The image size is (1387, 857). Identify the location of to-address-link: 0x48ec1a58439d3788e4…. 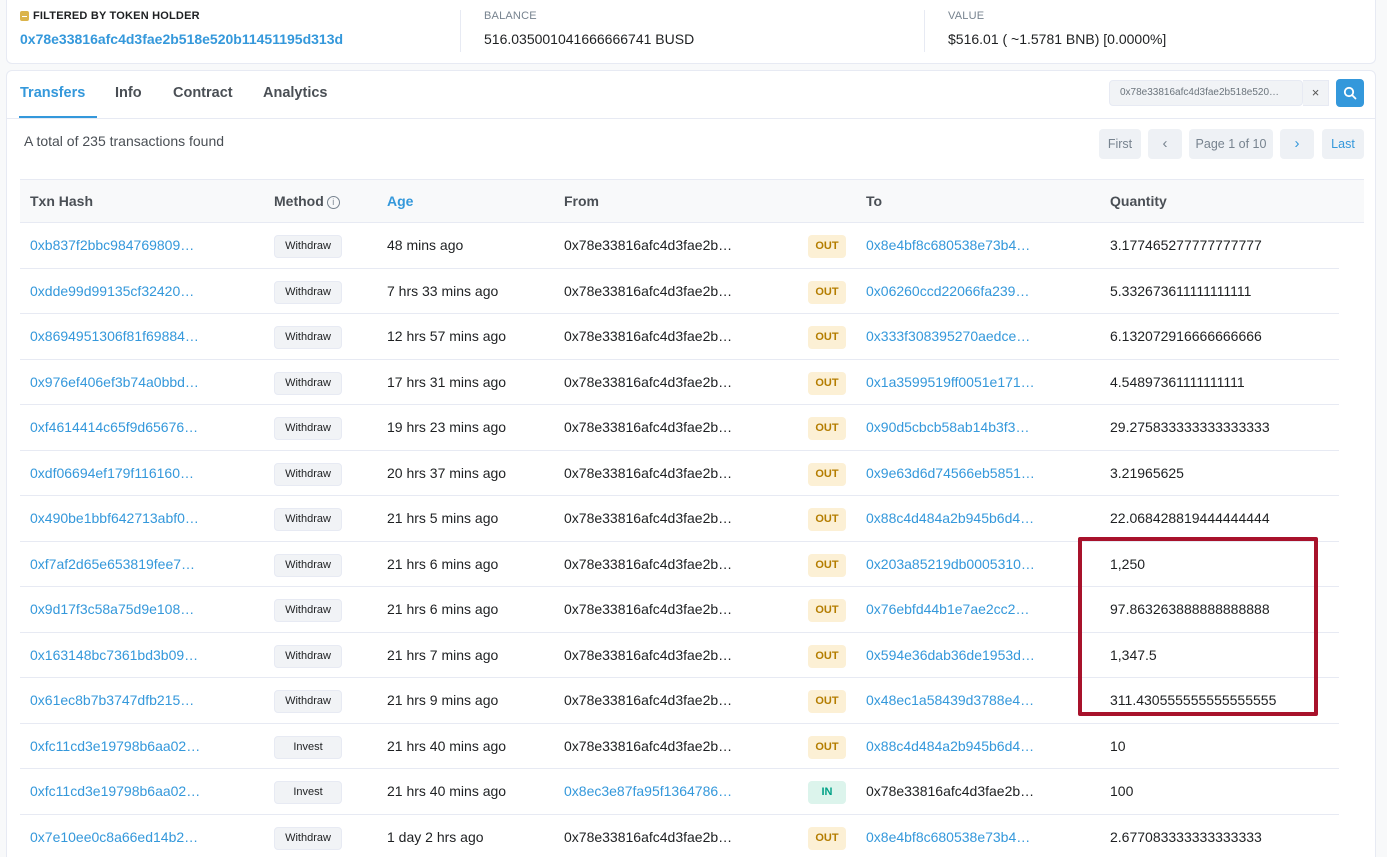
(950, 700).